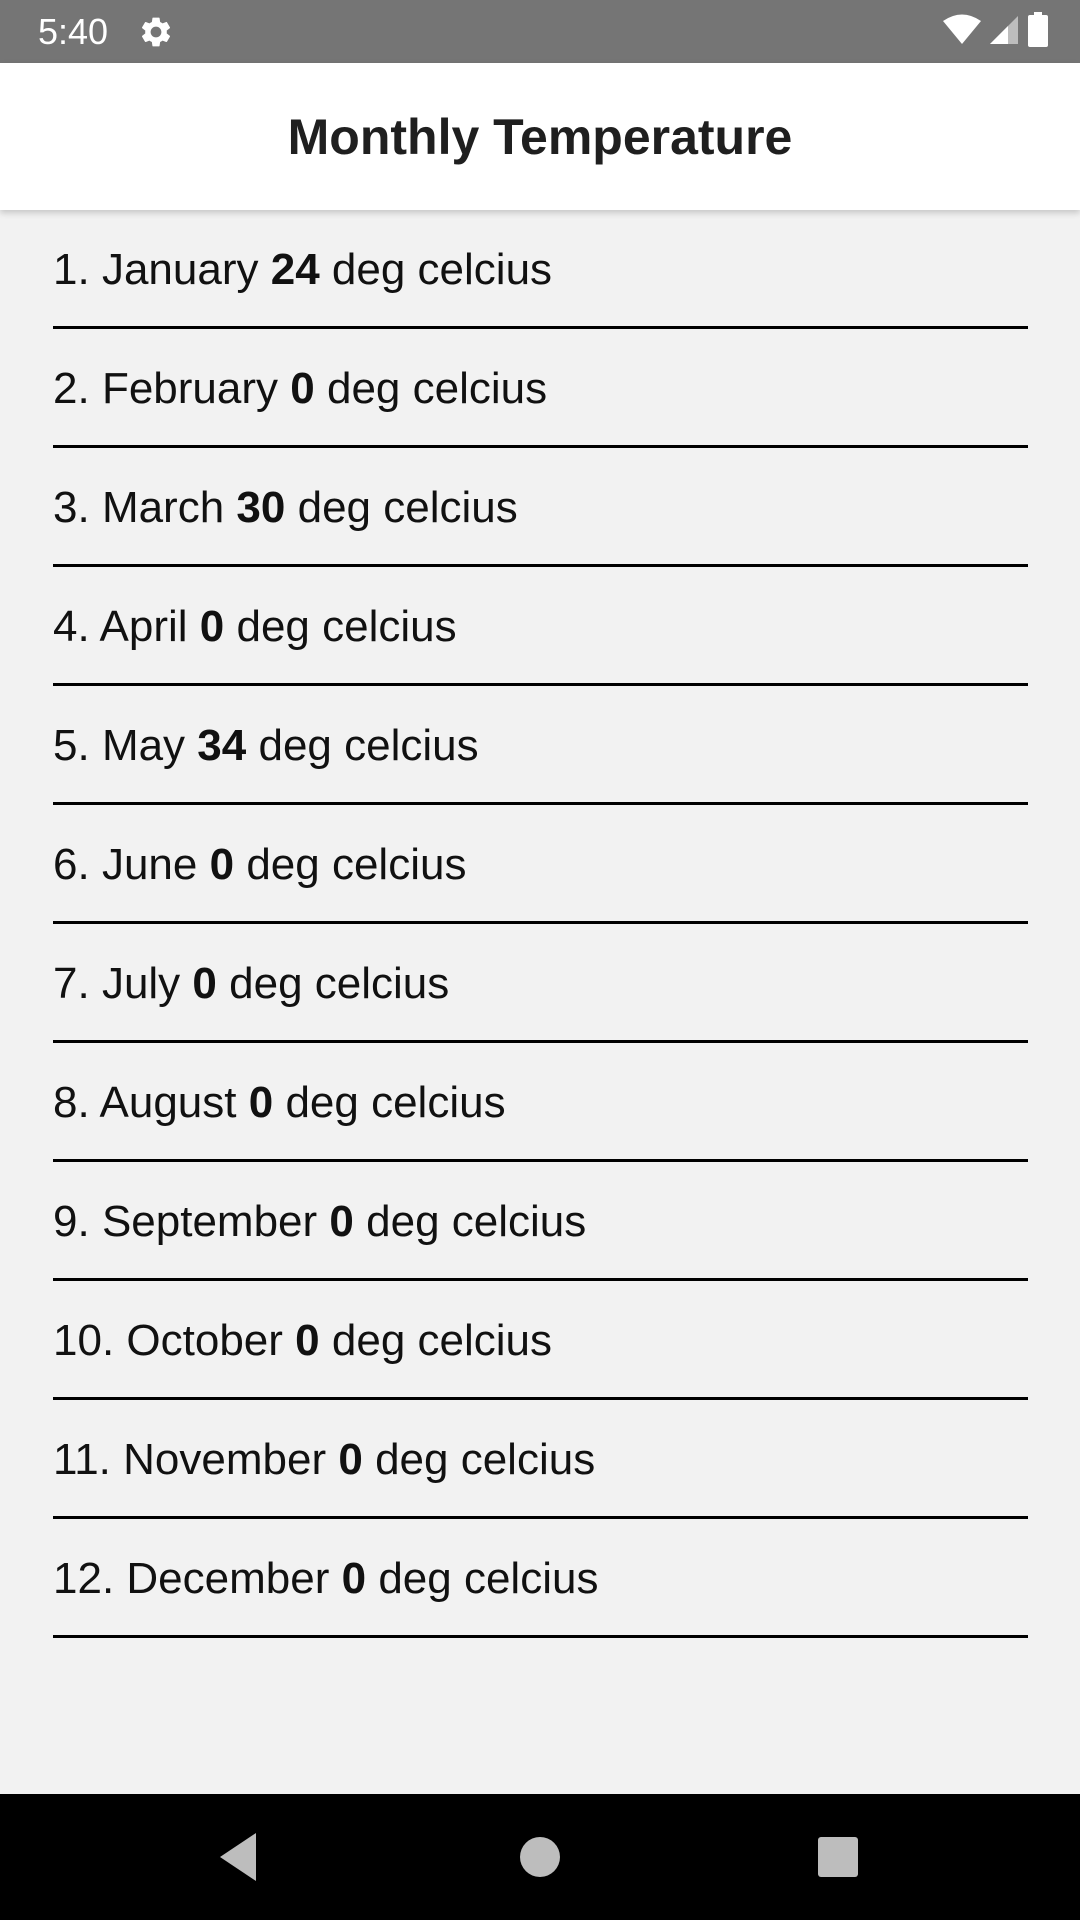 This screenshot has height=1920, width=1080. I want to click on list-item: 8. August 0 deg celcius, so click(540, 1102).